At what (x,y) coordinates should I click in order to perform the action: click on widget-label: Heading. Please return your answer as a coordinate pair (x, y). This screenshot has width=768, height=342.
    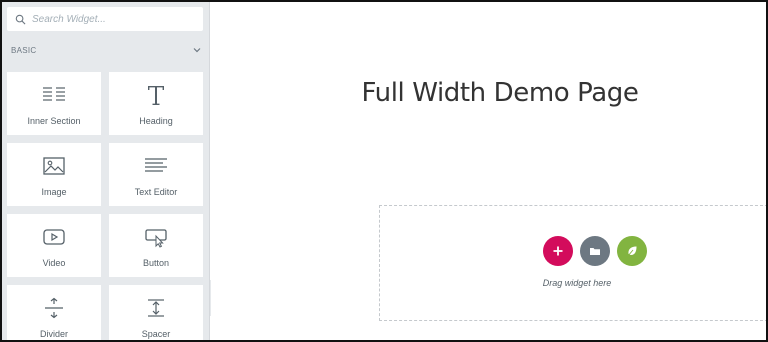
    Looking at the image, I should click on (156, 121).